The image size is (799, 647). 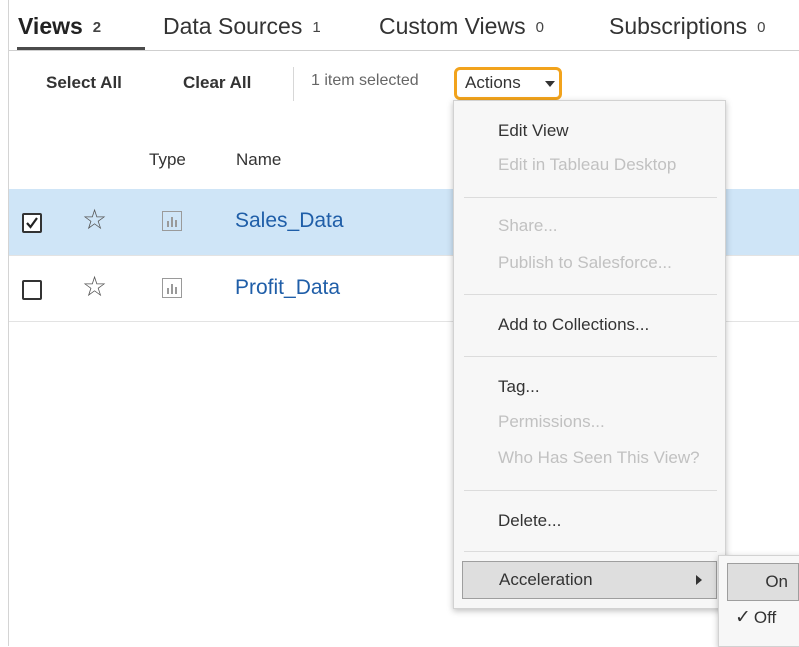 I want to click on submenu-on-label: On, so click(x=776, y=581).